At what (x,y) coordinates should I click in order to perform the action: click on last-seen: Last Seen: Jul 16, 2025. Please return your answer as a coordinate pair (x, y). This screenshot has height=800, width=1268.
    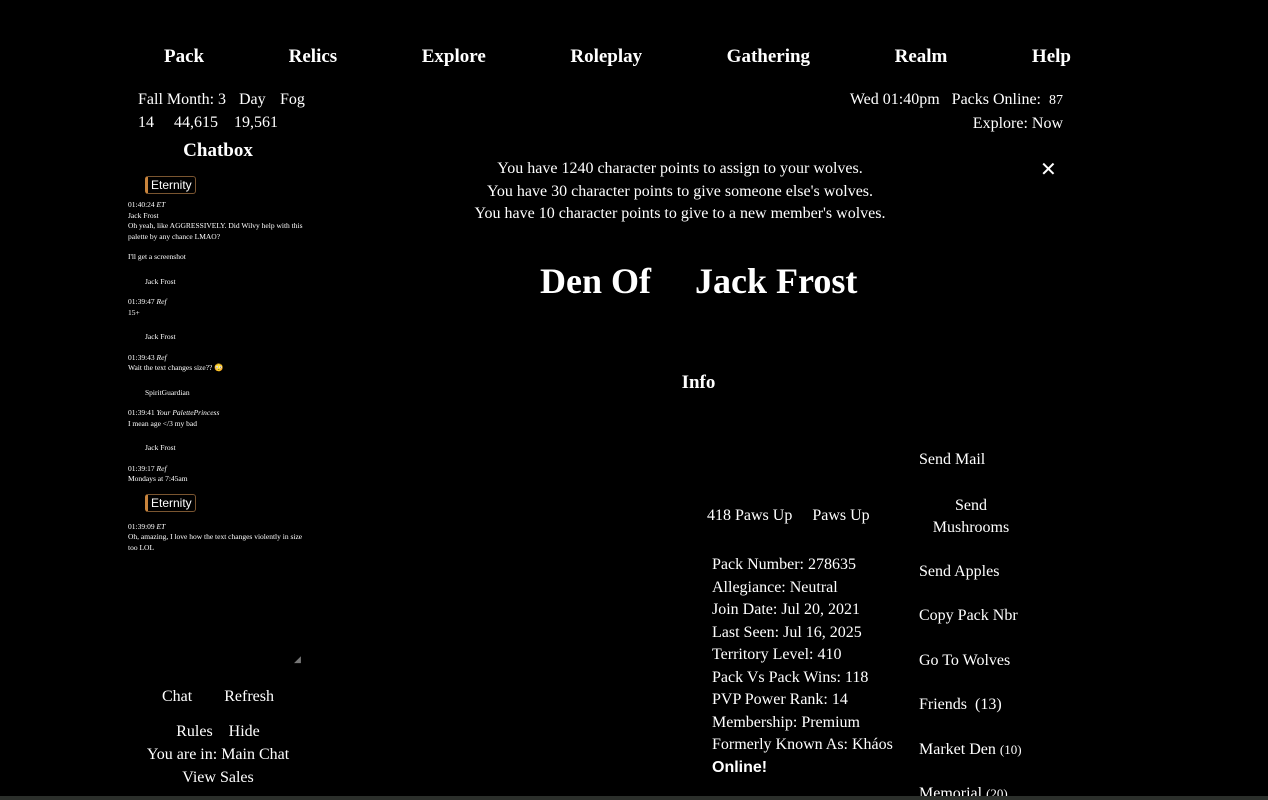
    Looking at the image, I should click on (787, 632).